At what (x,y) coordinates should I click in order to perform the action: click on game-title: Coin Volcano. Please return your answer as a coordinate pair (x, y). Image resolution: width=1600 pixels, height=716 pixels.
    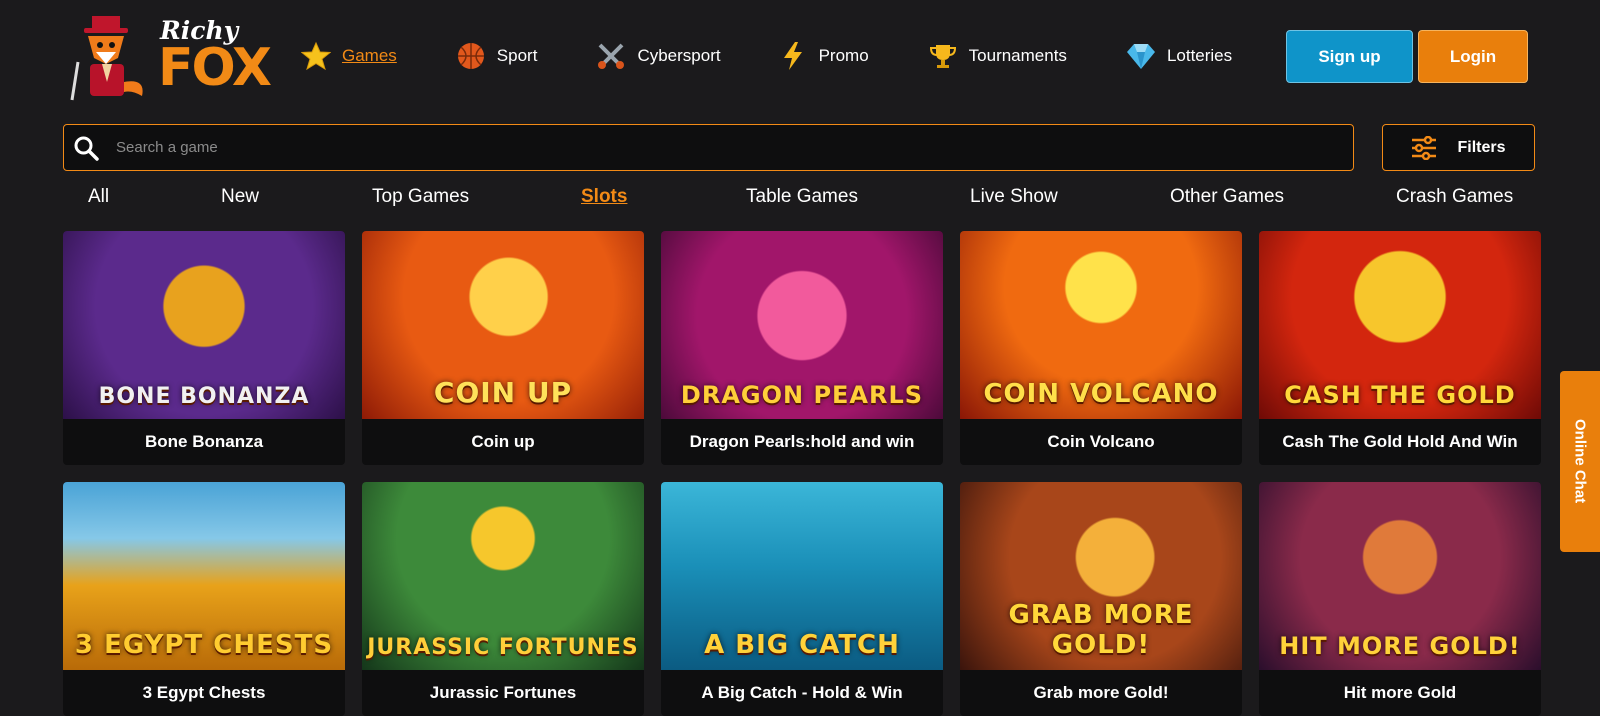
    Looking at the image, I should click on (1101, 441).